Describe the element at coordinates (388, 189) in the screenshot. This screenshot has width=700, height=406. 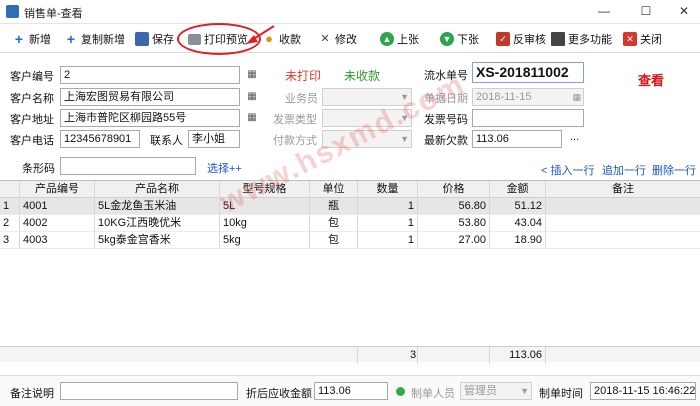
I see `column-header: 数量` at that location.